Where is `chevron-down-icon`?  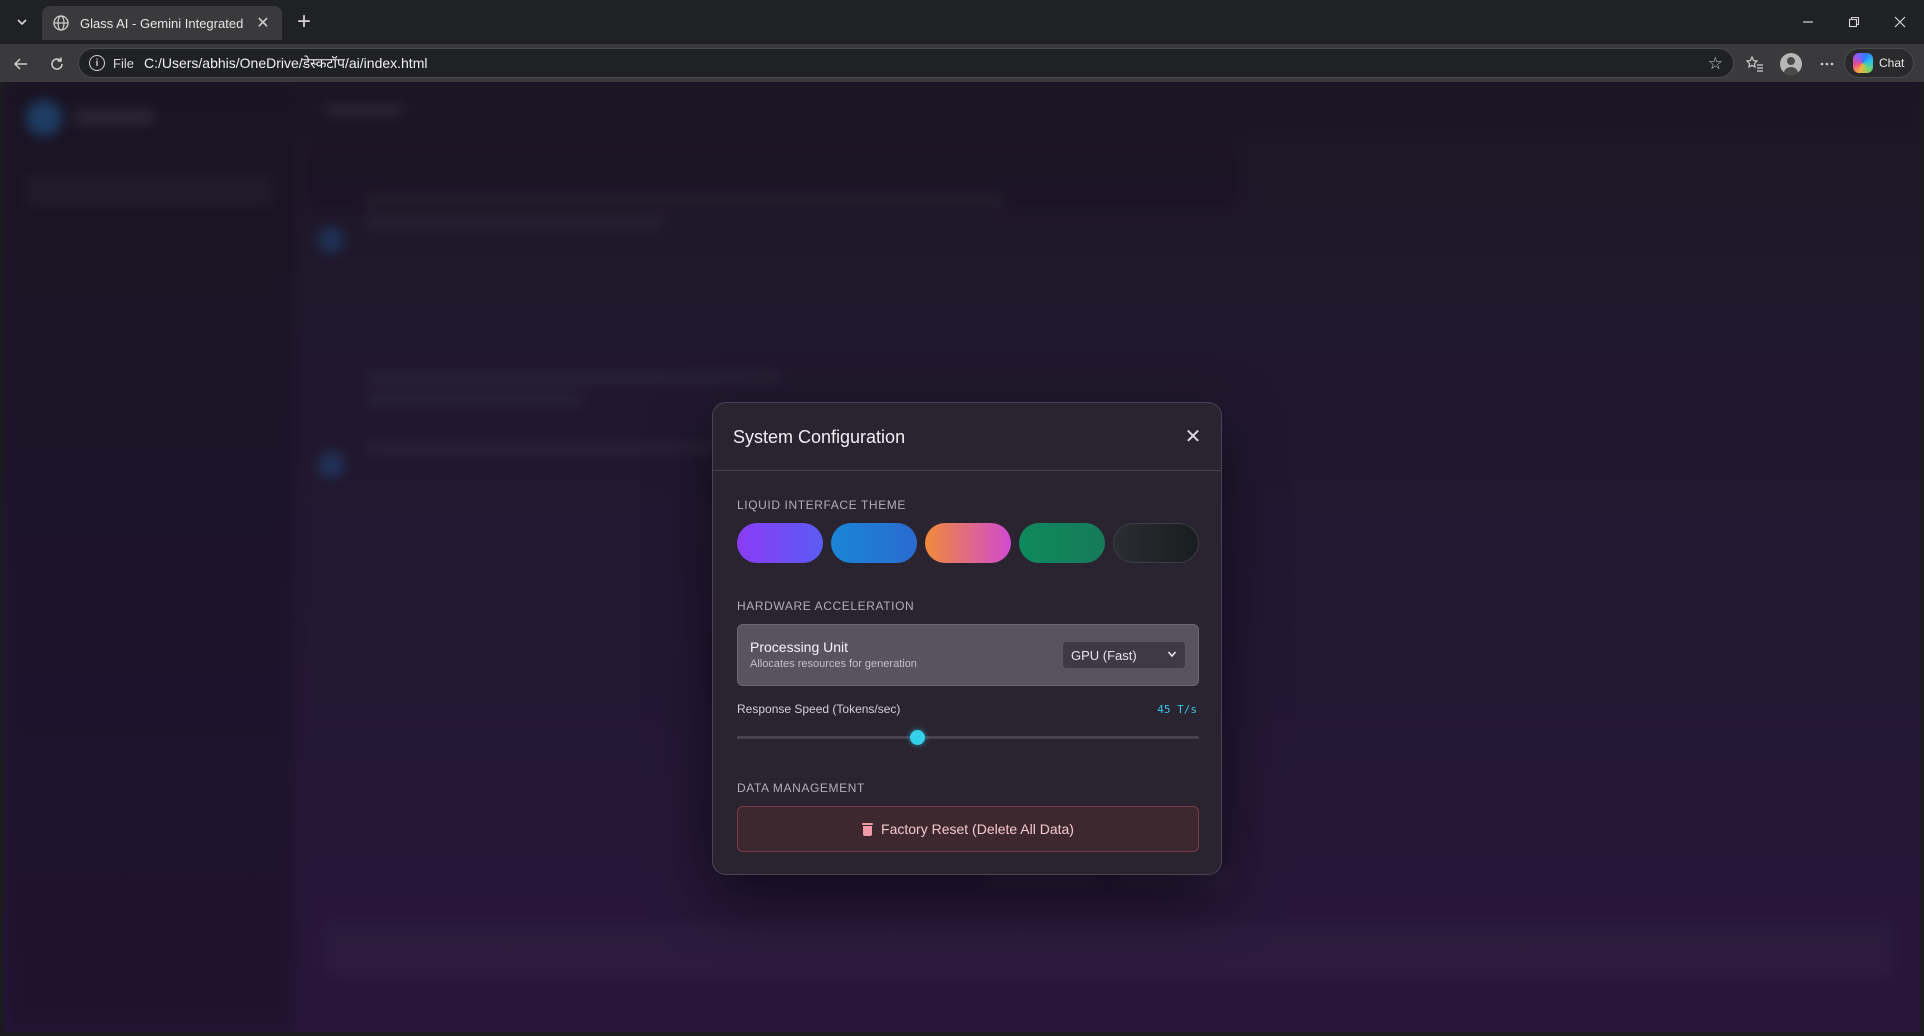 chevron-down-icon is located at coordinates (1172, 655).